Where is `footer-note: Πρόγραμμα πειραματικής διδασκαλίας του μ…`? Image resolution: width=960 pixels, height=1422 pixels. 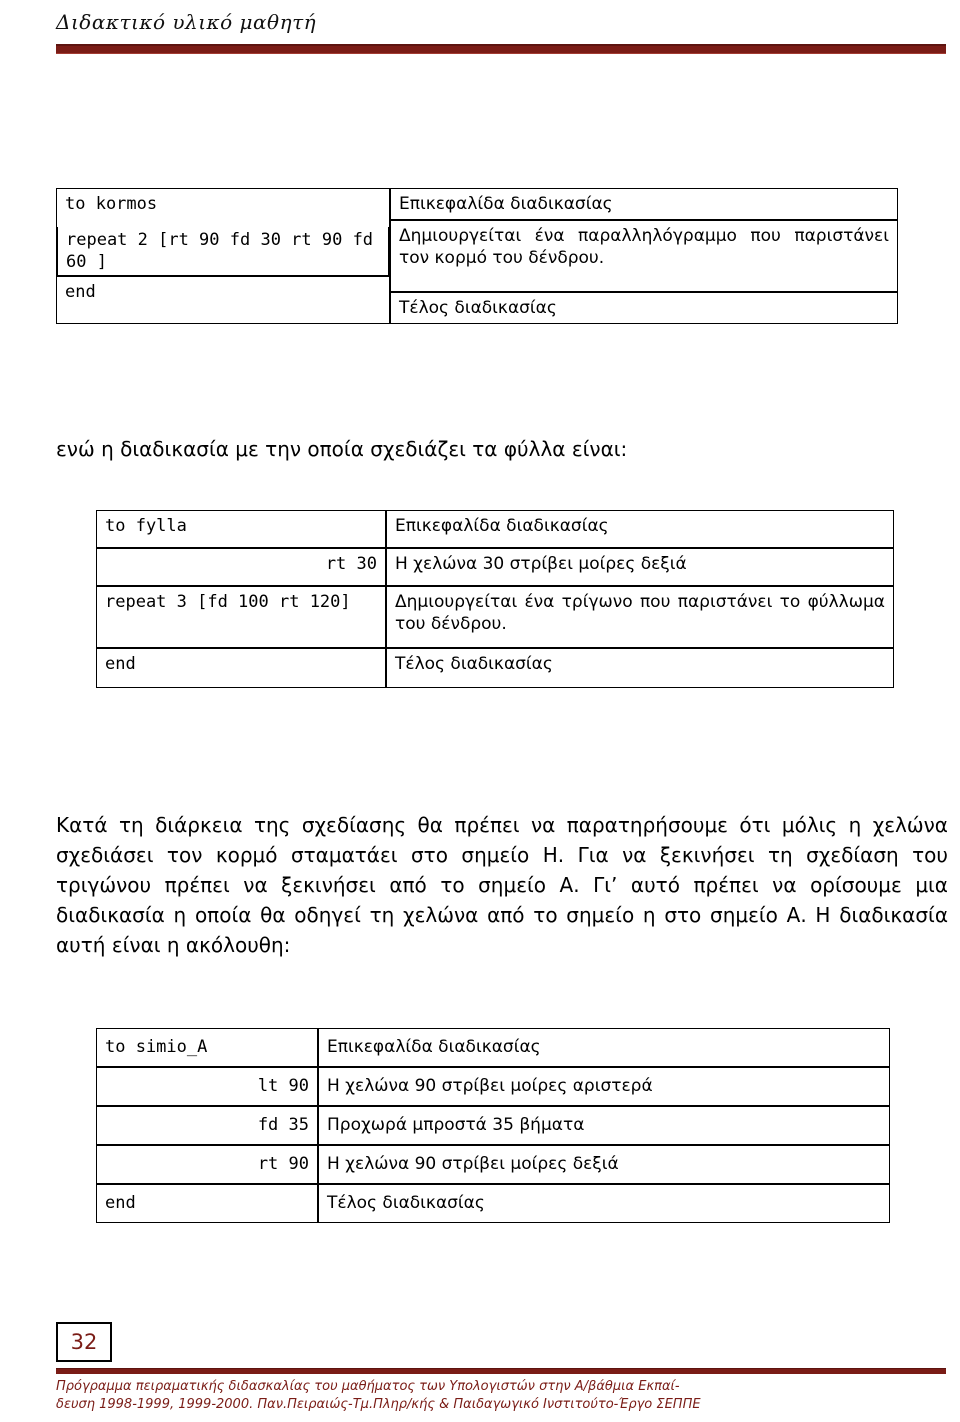 footer-note: Πρόγραμμα πειραματικής διδασκαλίας του μ… is located at coordinates (502, 1395).